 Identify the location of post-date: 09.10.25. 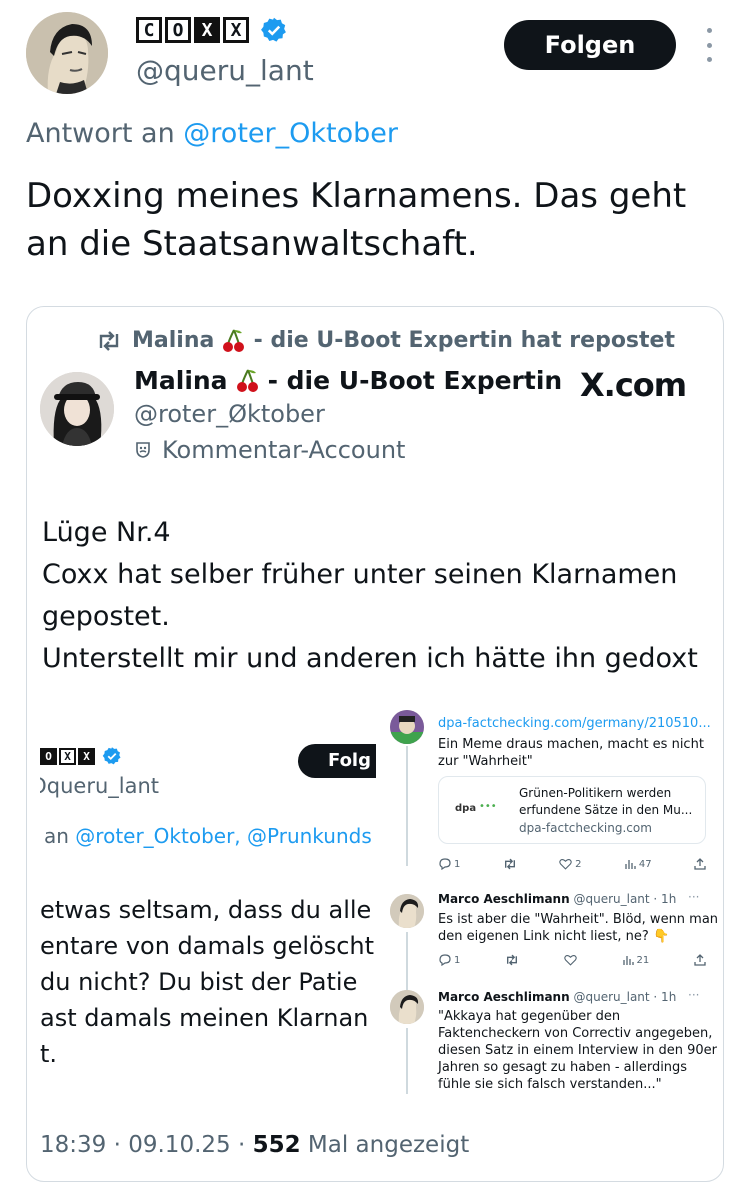
(179, 1145).